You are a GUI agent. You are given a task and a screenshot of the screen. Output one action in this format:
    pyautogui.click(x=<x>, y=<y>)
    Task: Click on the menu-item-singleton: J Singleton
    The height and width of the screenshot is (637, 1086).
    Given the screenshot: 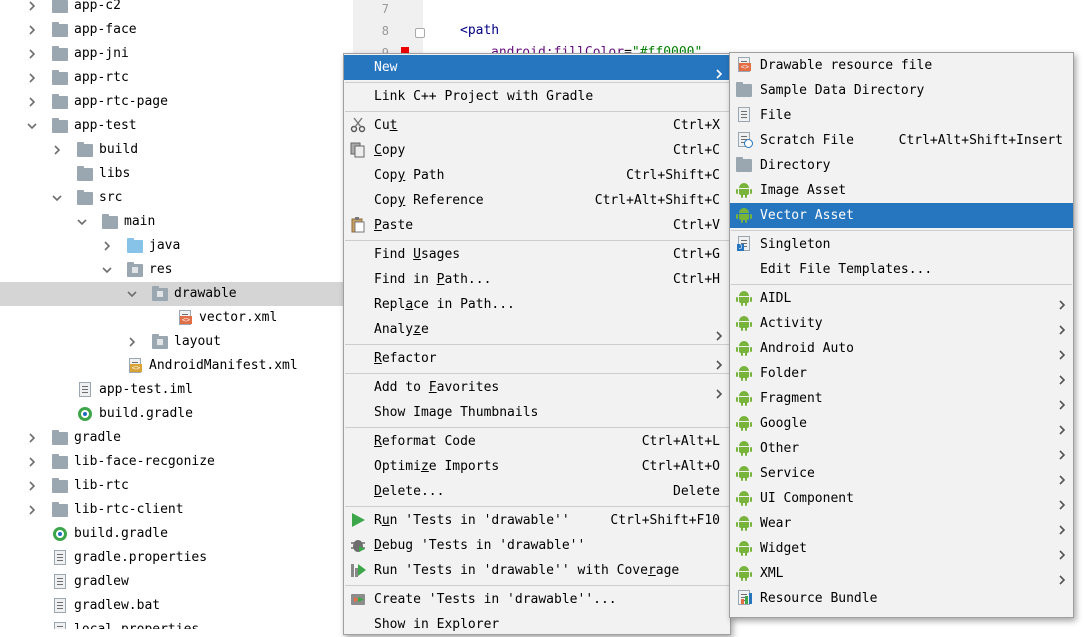 What is the action you would take?
    pyautogui.click(x=901, y=244)
    